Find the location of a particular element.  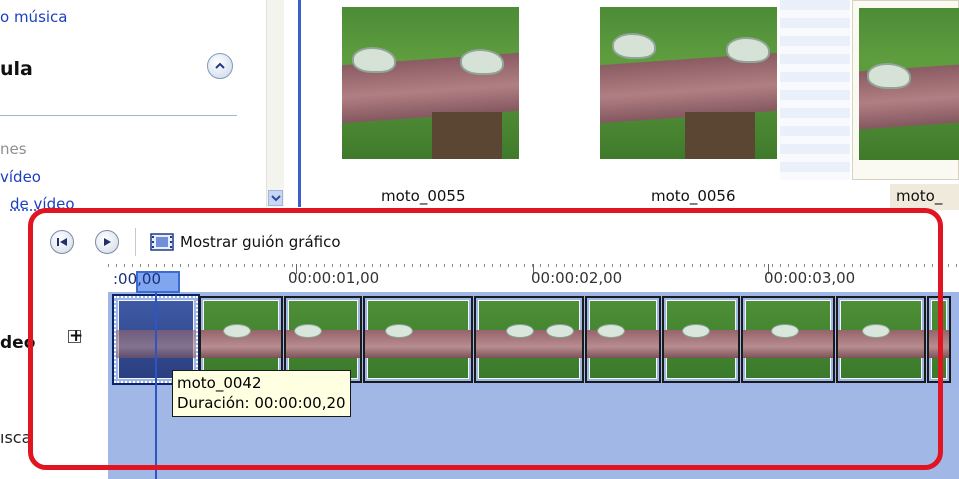

music-track-label: ısca is located at coordinates (16, 437).